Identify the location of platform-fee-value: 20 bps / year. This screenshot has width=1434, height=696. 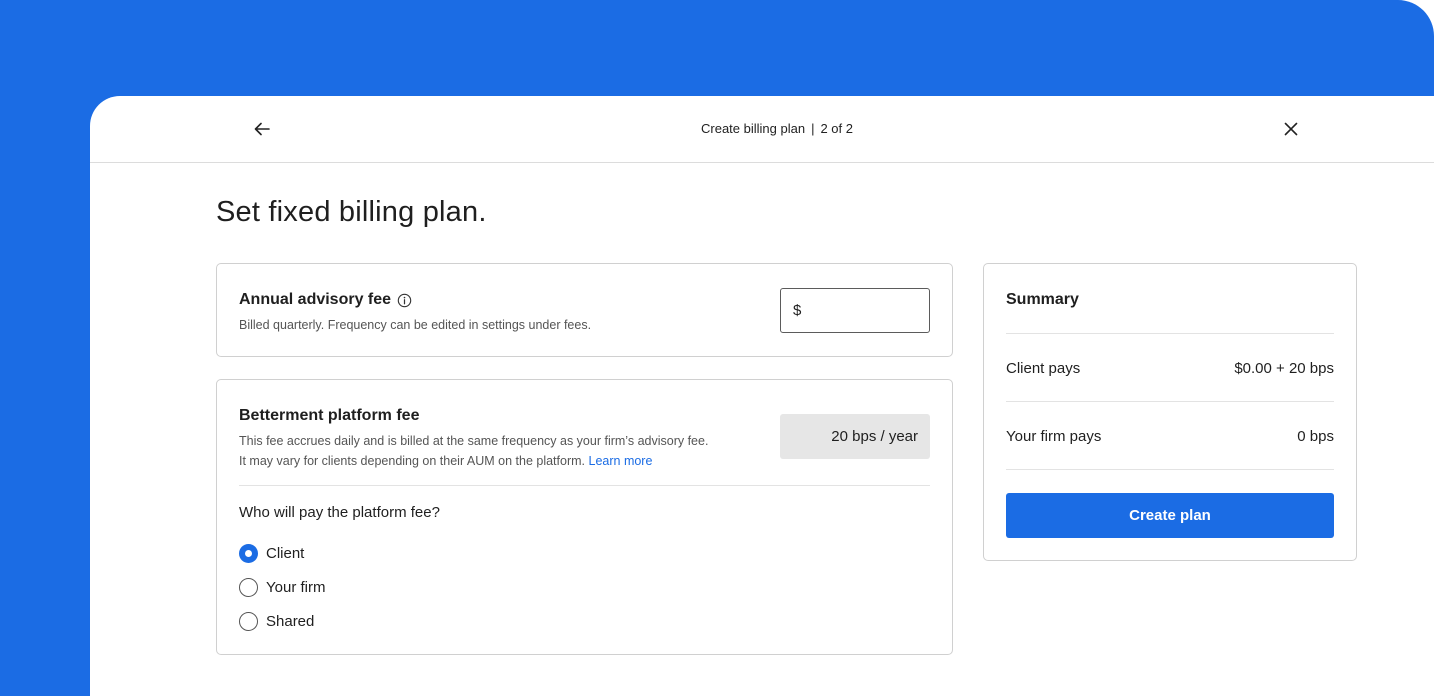
(855, 436).